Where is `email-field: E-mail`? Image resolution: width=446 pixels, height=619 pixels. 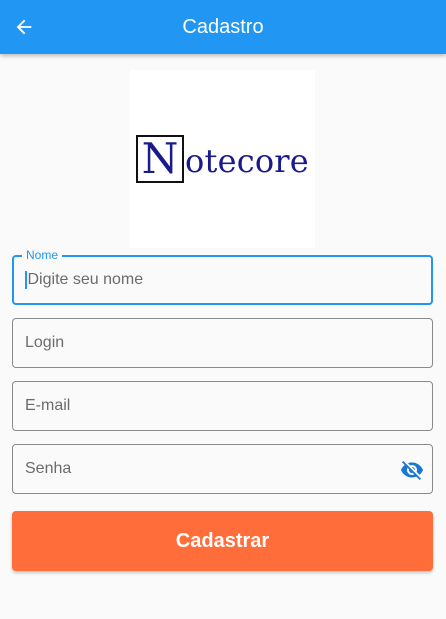
email-field: E-mail is located at coordinates (222, 406).